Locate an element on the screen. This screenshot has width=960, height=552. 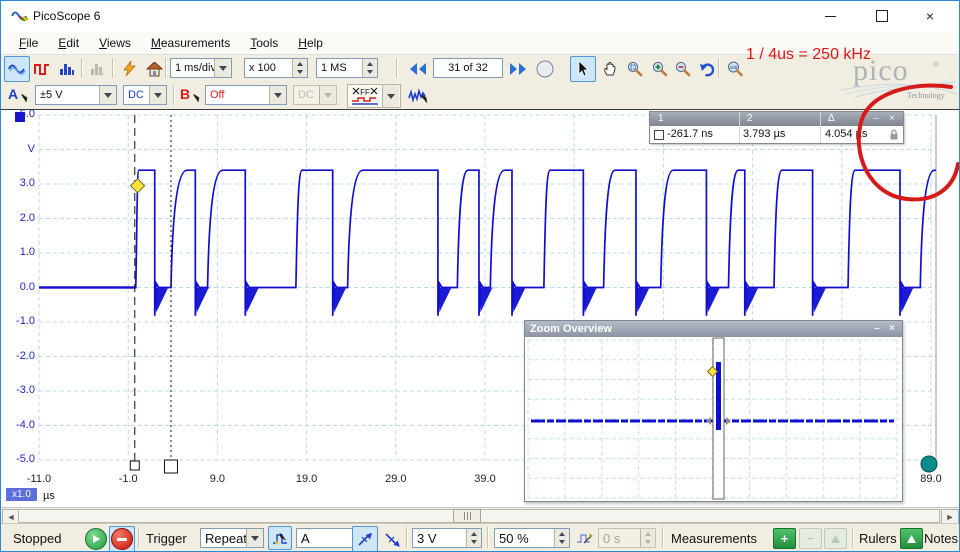
capture-status: Stopped is located at coordinates (37, 538).